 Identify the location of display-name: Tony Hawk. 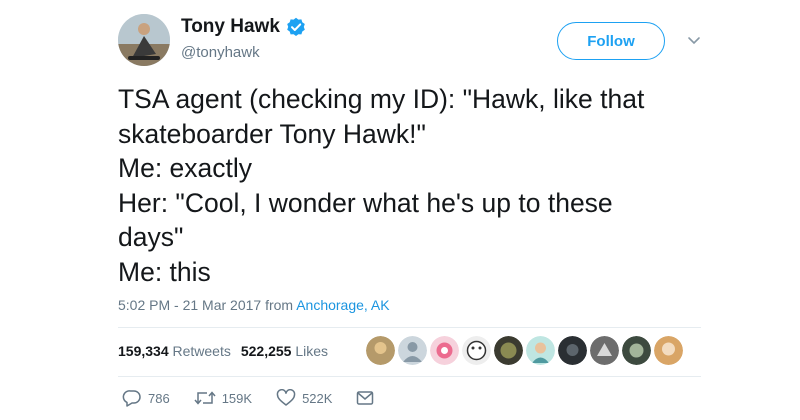
(230, 27).